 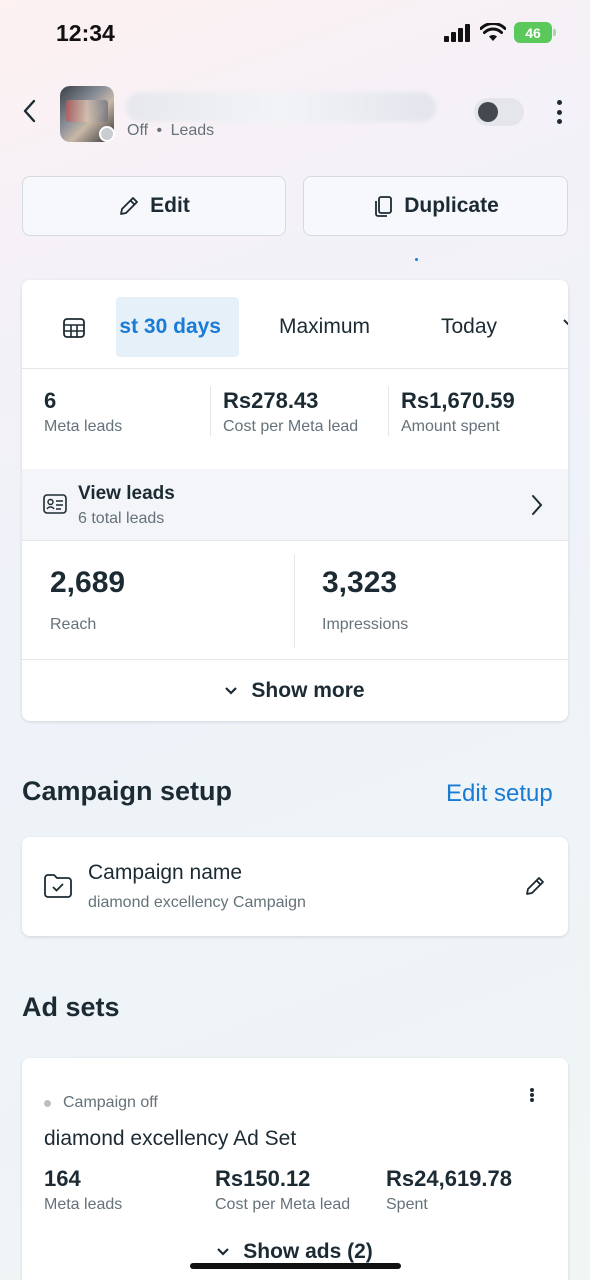 I want to click on metric-meta-leads: 6 Meta leads, so click(x=83, y=412).